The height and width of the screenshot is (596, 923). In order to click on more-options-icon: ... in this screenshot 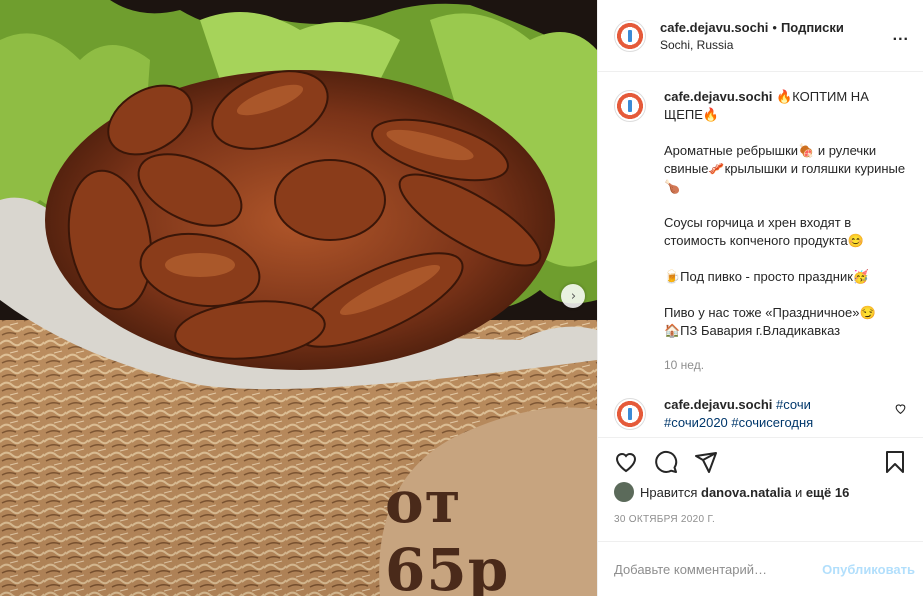, I will do `click(901, 36)`.